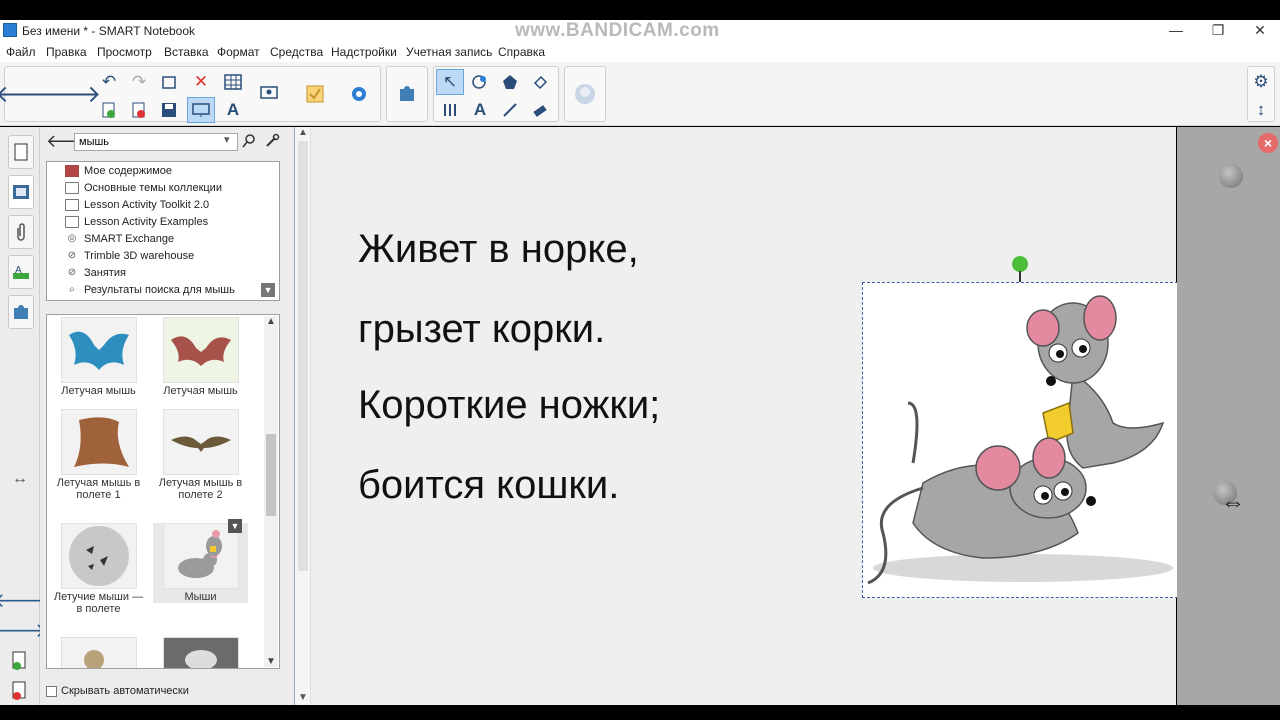 Image resolution: width=1280 pixels, height=720 pixels. I want to click on move-toolbar-icon: ↕, so click(1261, 110).